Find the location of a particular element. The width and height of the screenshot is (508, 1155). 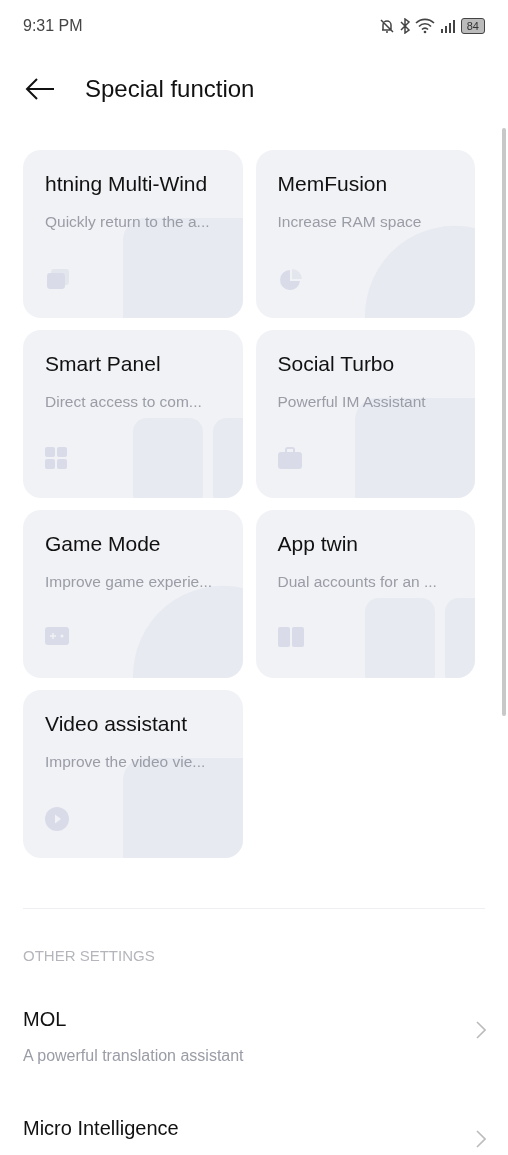

feature-card: MemFusion Increase RAM space is located at coordinates (365, 234).